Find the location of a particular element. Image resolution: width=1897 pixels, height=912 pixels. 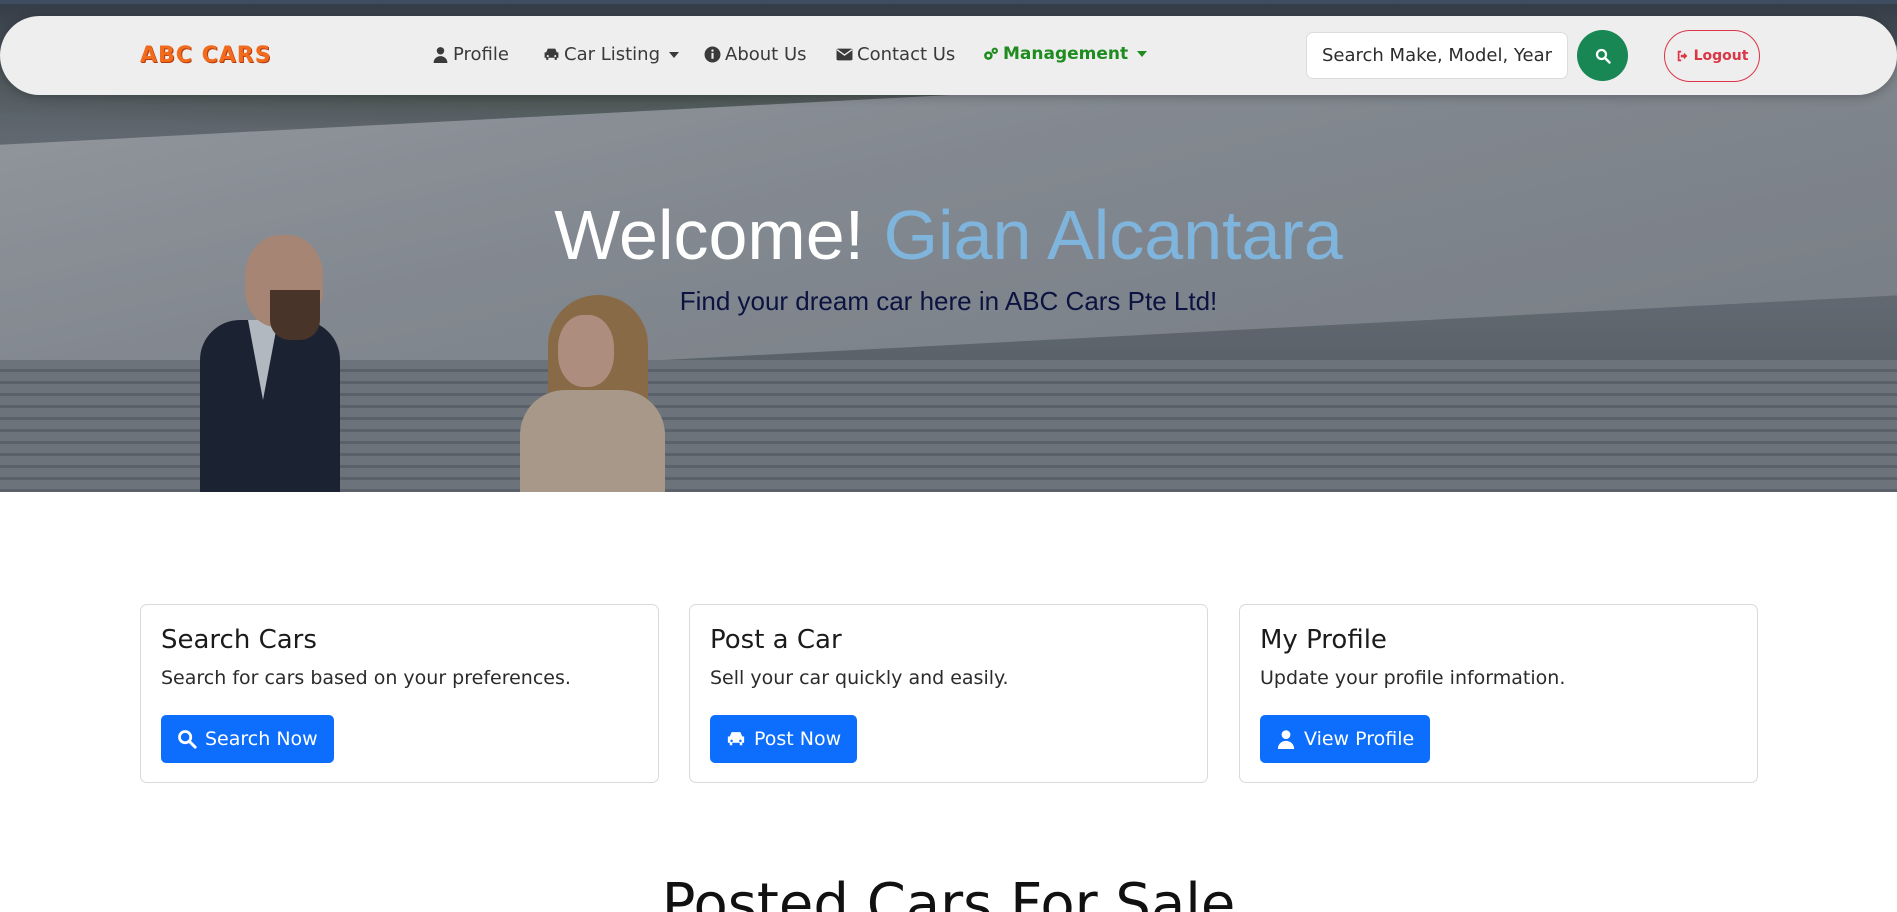

envelope-icon is located at coordinates (844, 54).